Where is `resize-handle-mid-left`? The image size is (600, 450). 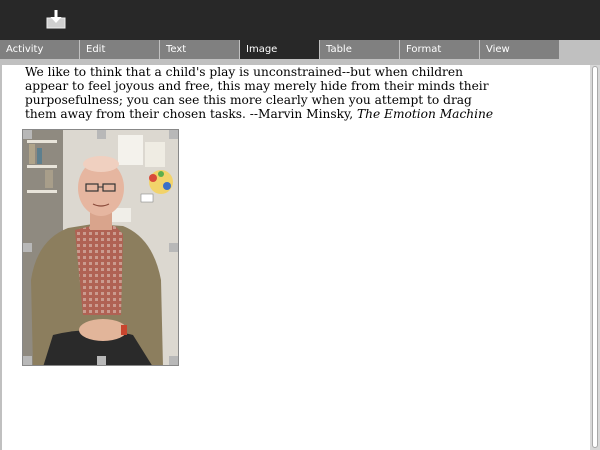 resize-handle-mid-left is located at coordinates (27, 247).